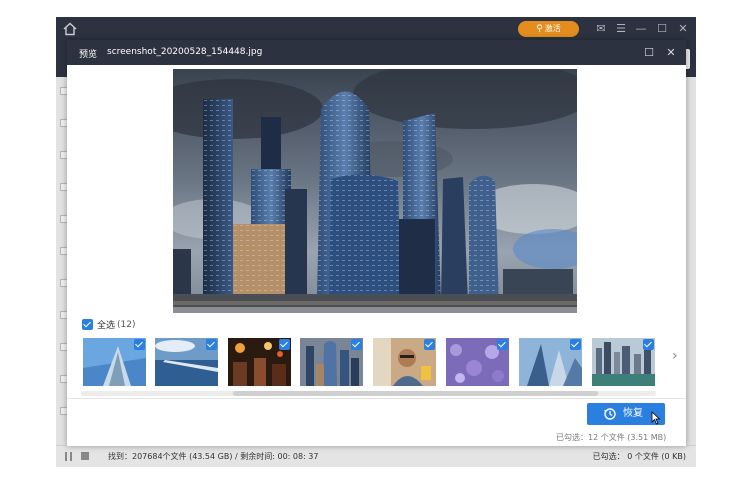  I want to click on thumbnail-purple-flowers, so click(477, 362).